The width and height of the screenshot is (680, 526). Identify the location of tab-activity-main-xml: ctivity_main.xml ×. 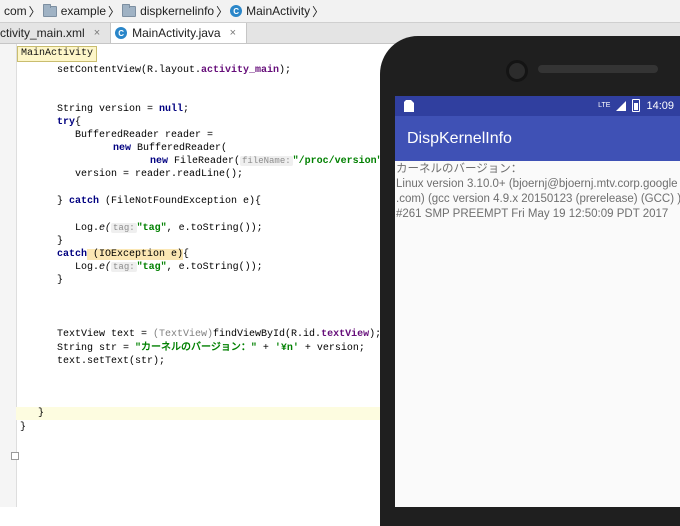
(56, 33).